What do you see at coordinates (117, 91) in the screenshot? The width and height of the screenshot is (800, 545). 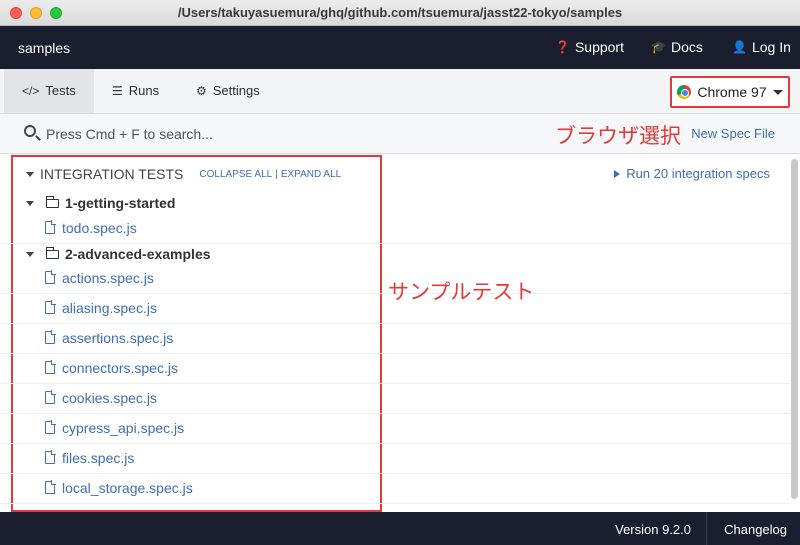 I see `database-icon: ☰` at bounding box center [117, 91].